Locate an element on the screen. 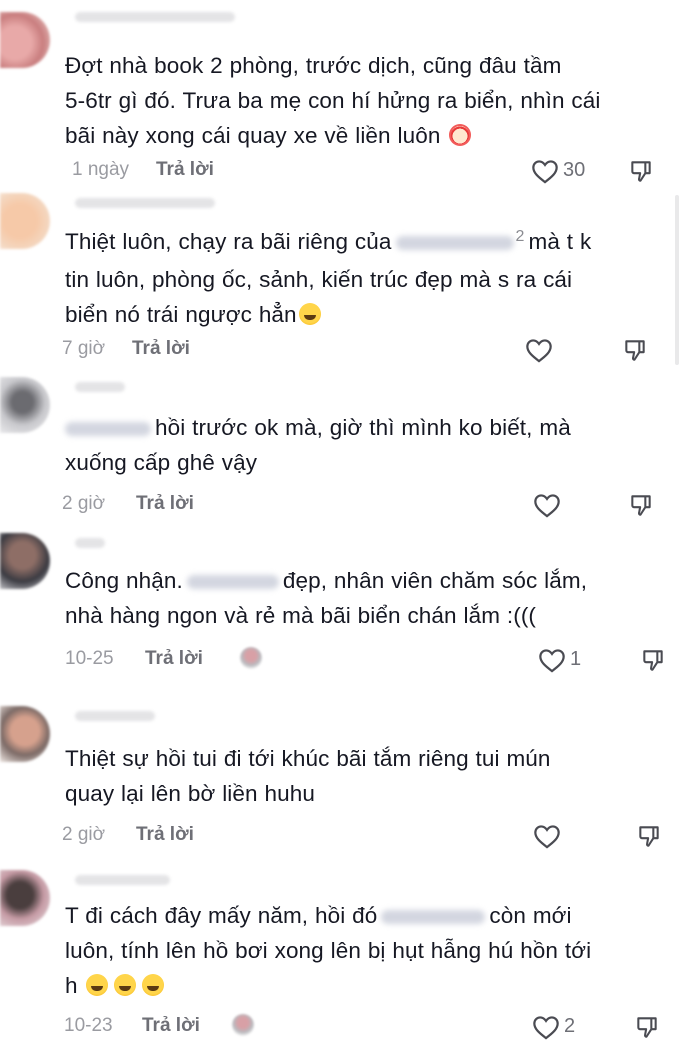 The image size is (679, 1044). comment-time: 10-25 is located at coordinates (89, 658).